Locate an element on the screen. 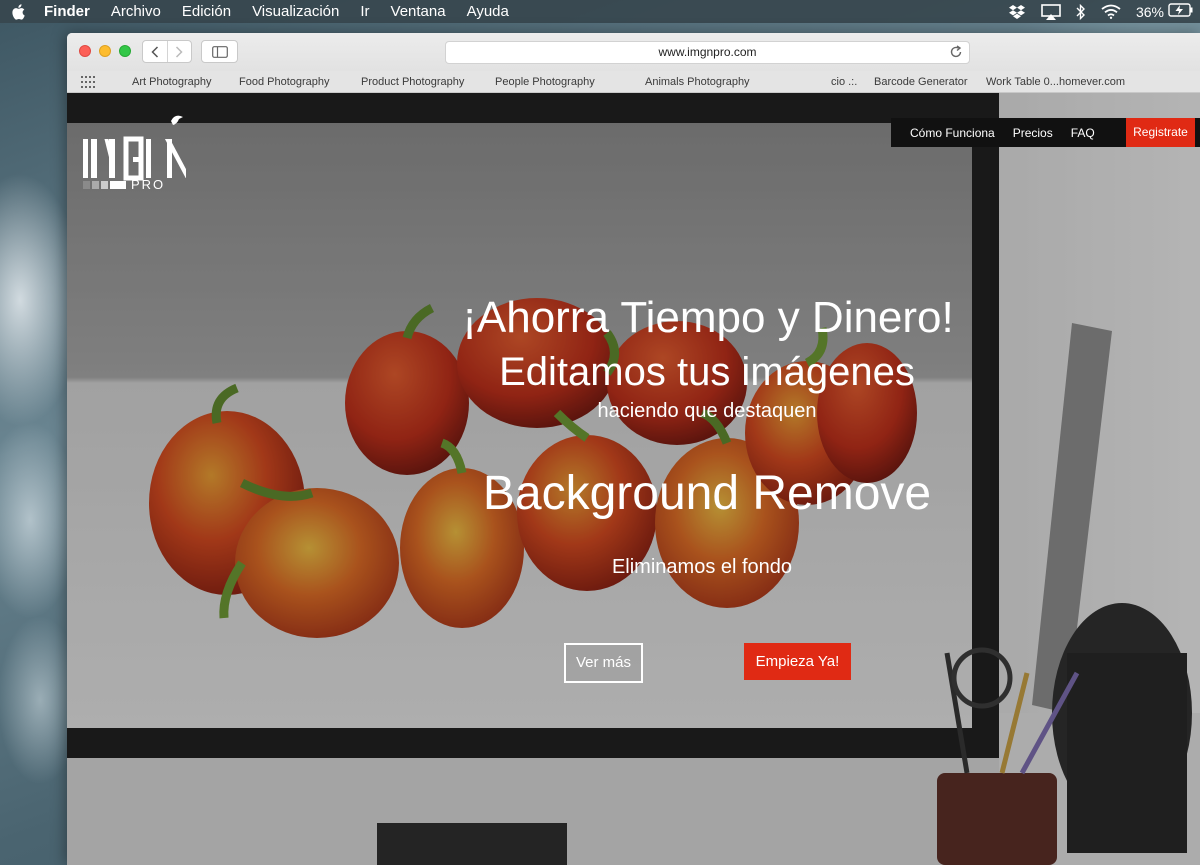 The height and width of the screenshot is (865, 1200). hero-headline: ¡Ahorra Tiempo y Dinero! is located at coordinates (708, 317).